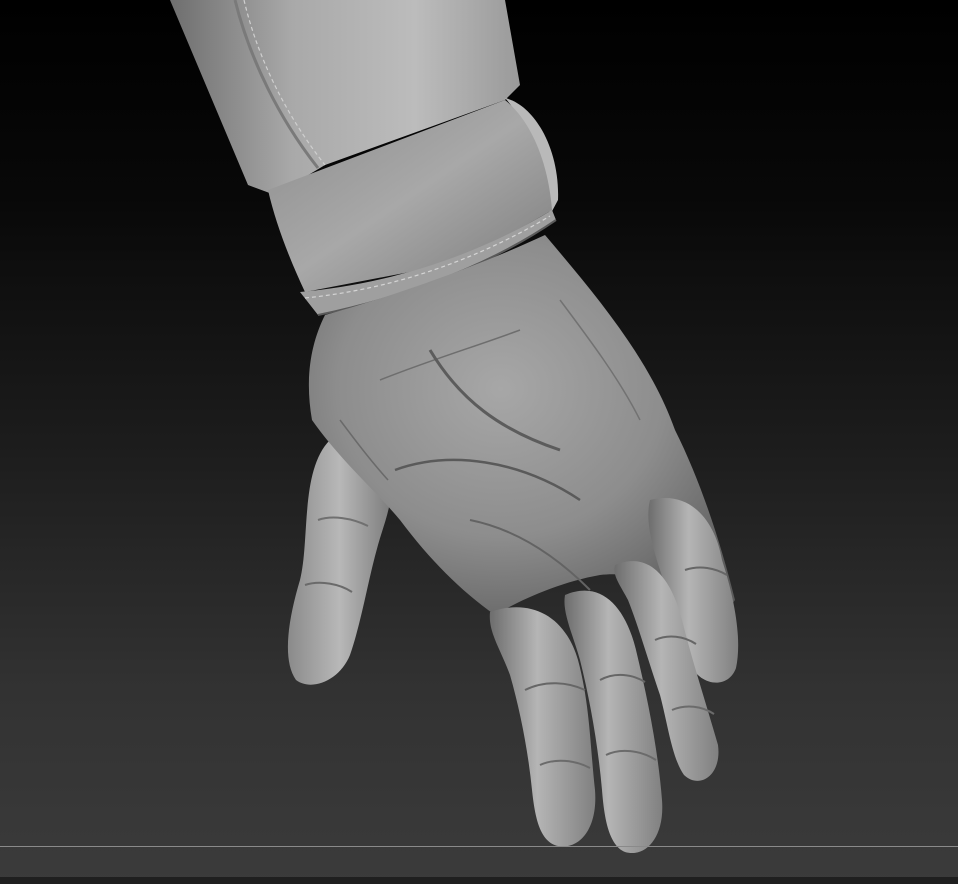 The width and height of the screenshot is (958, 884). Describe the element at coordinates (479, 880) in the screenshot. I see `bottom-bar` at that location.